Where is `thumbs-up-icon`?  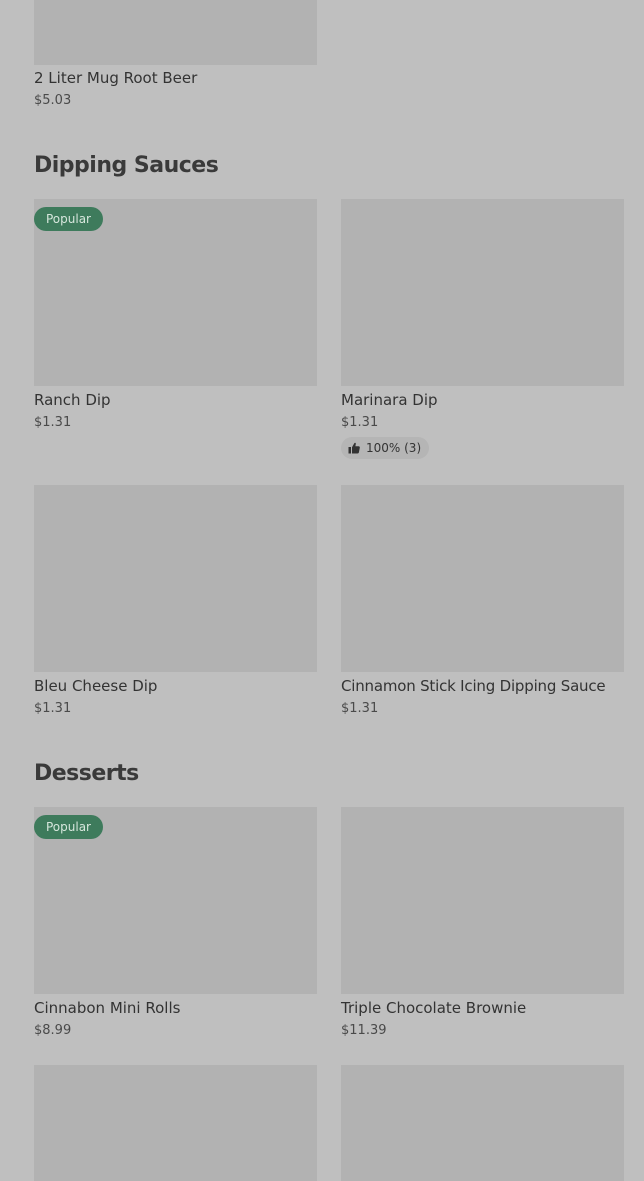
thumbs-up-icon is located at coordinates (354, 448).